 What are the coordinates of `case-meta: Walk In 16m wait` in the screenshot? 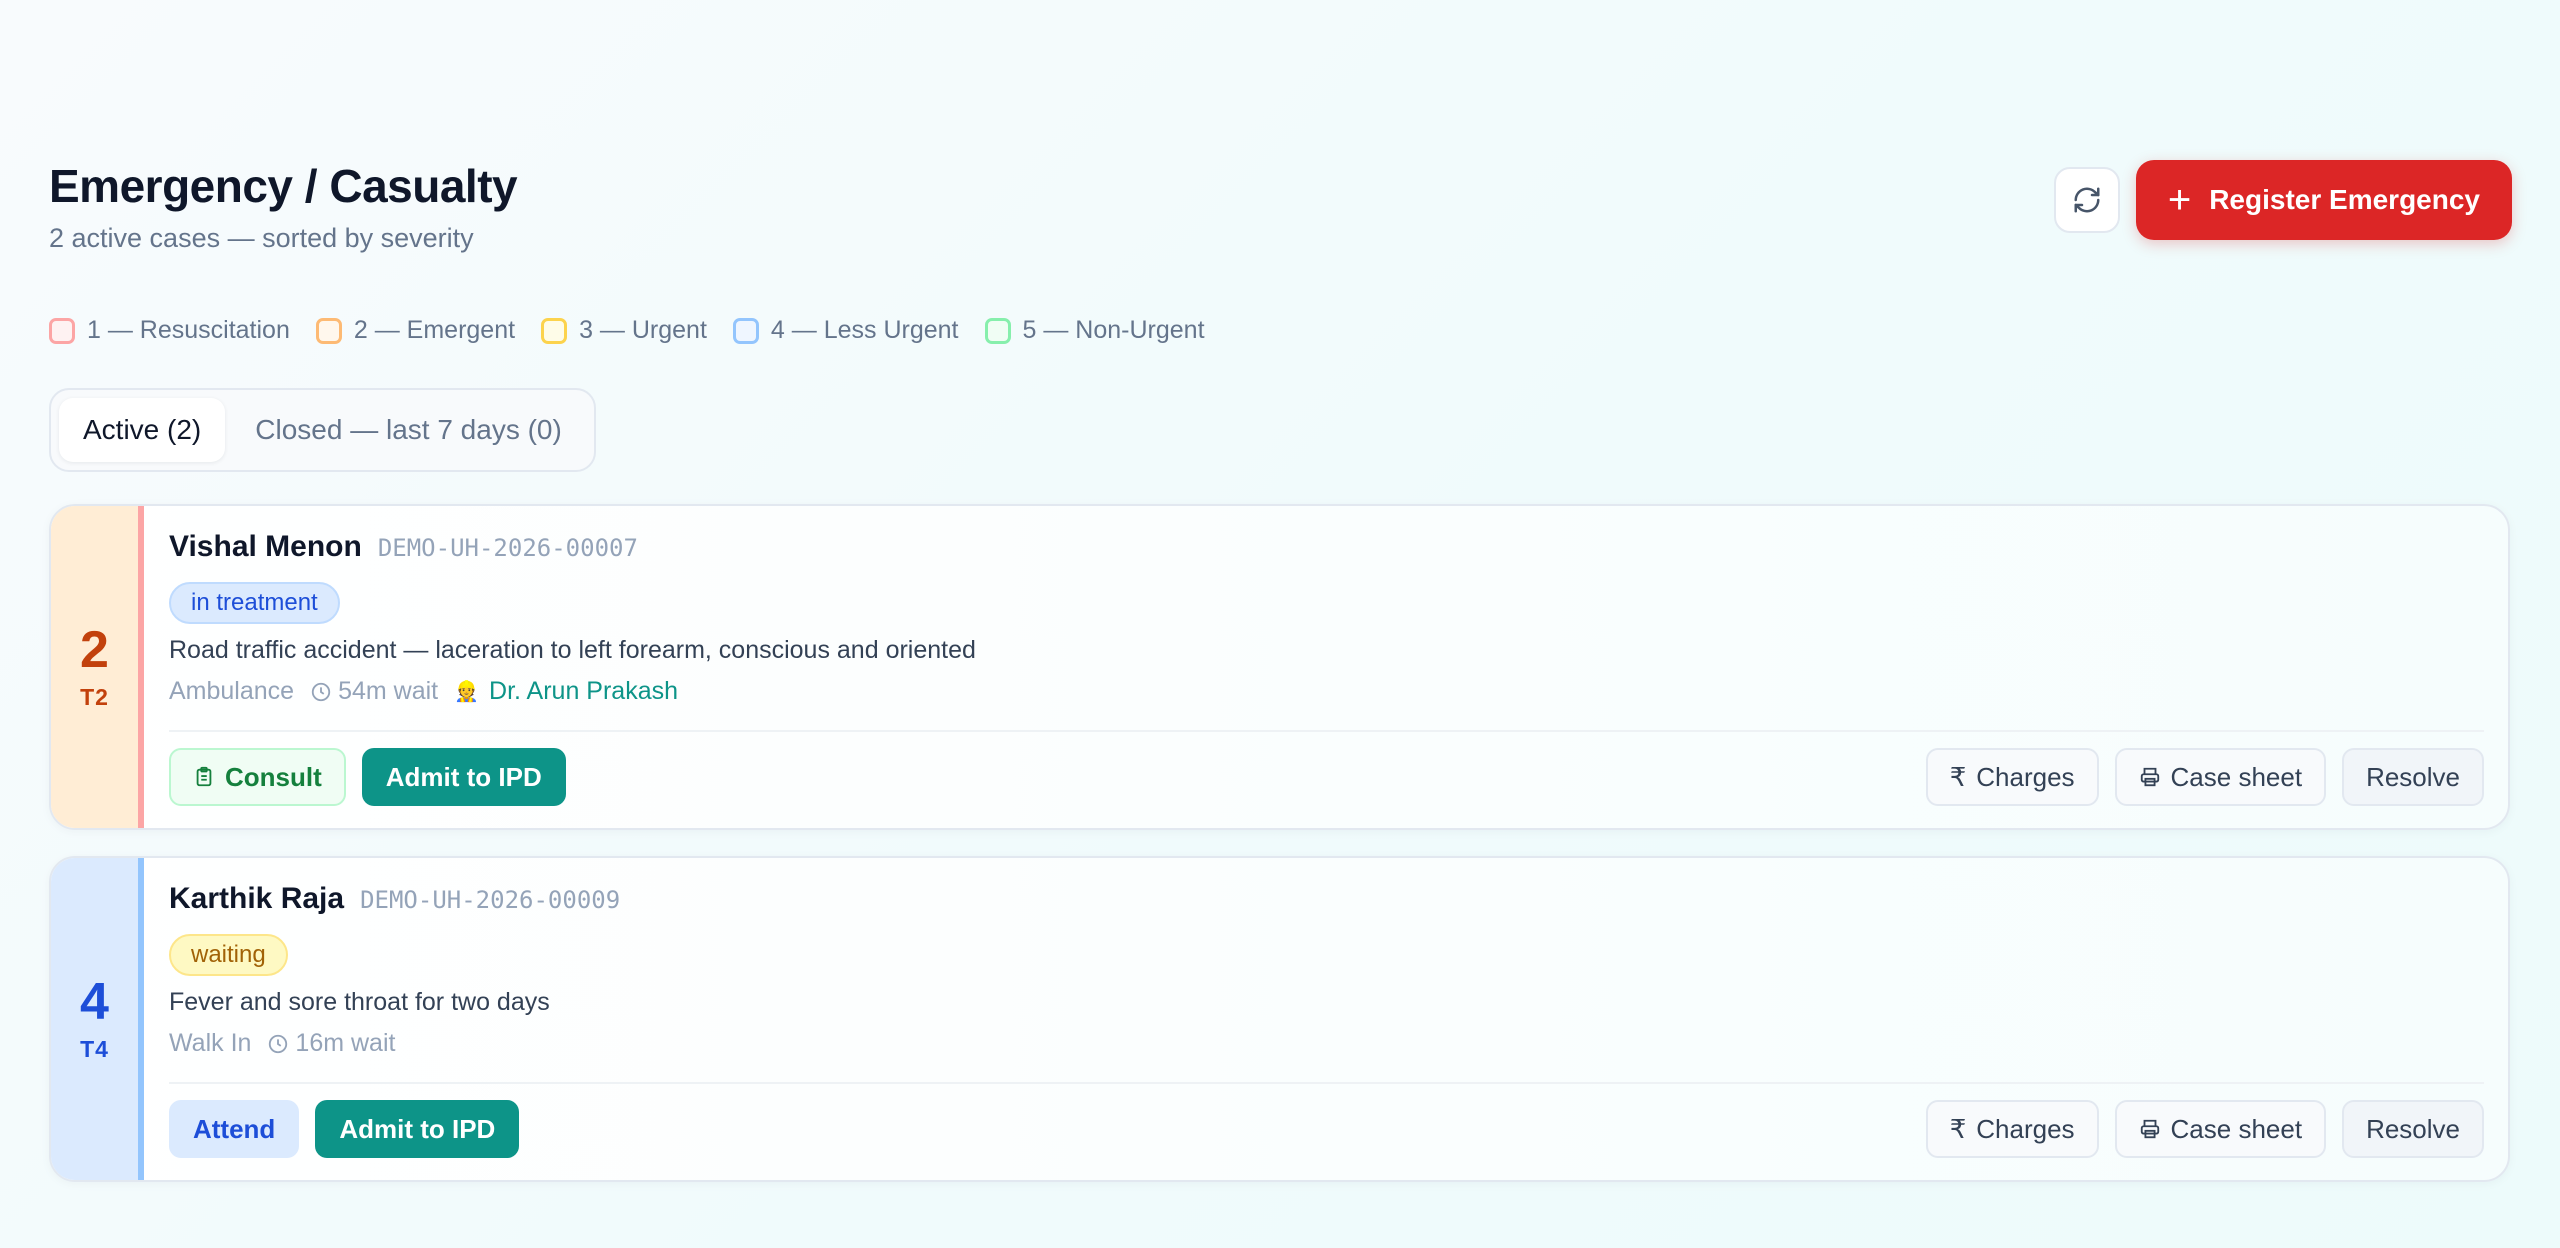 It's located at (1326, 1043).